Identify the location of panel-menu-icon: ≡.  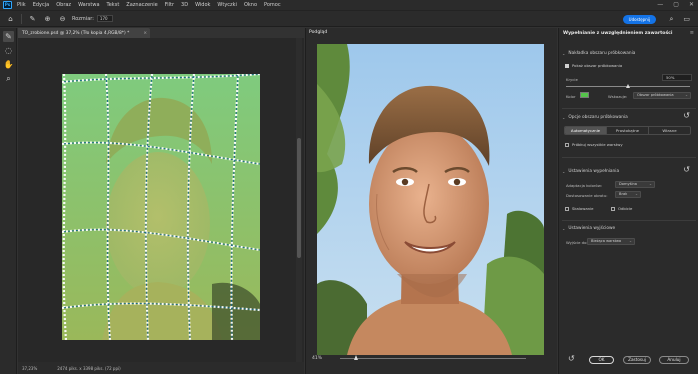
(692, 33).